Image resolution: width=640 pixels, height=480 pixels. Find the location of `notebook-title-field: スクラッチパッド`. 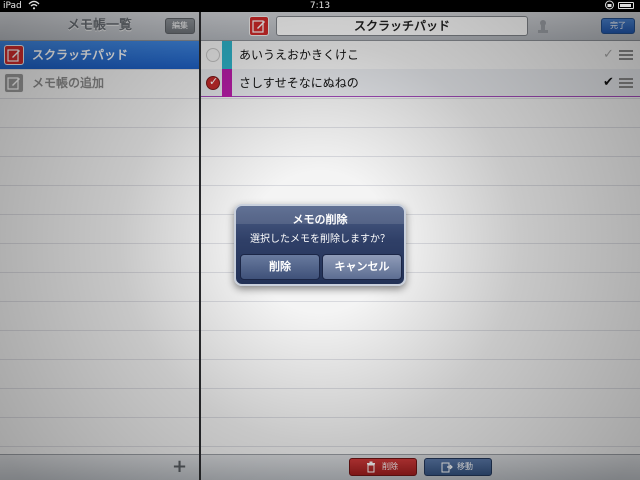

notebook-title-field: スクラッチパッド is located at coordinates (402, 26).